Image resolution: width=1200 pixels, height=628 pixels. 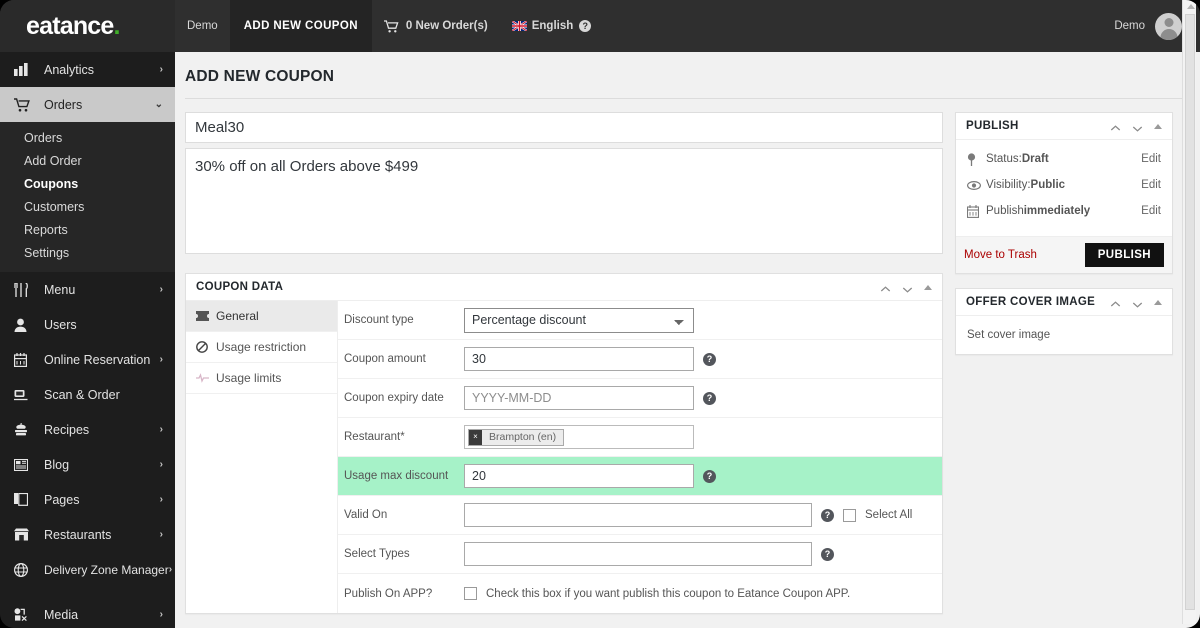 I want to click on sidebar-item-online-reservation: Online Reservation ›, so click(x=87, y=359).